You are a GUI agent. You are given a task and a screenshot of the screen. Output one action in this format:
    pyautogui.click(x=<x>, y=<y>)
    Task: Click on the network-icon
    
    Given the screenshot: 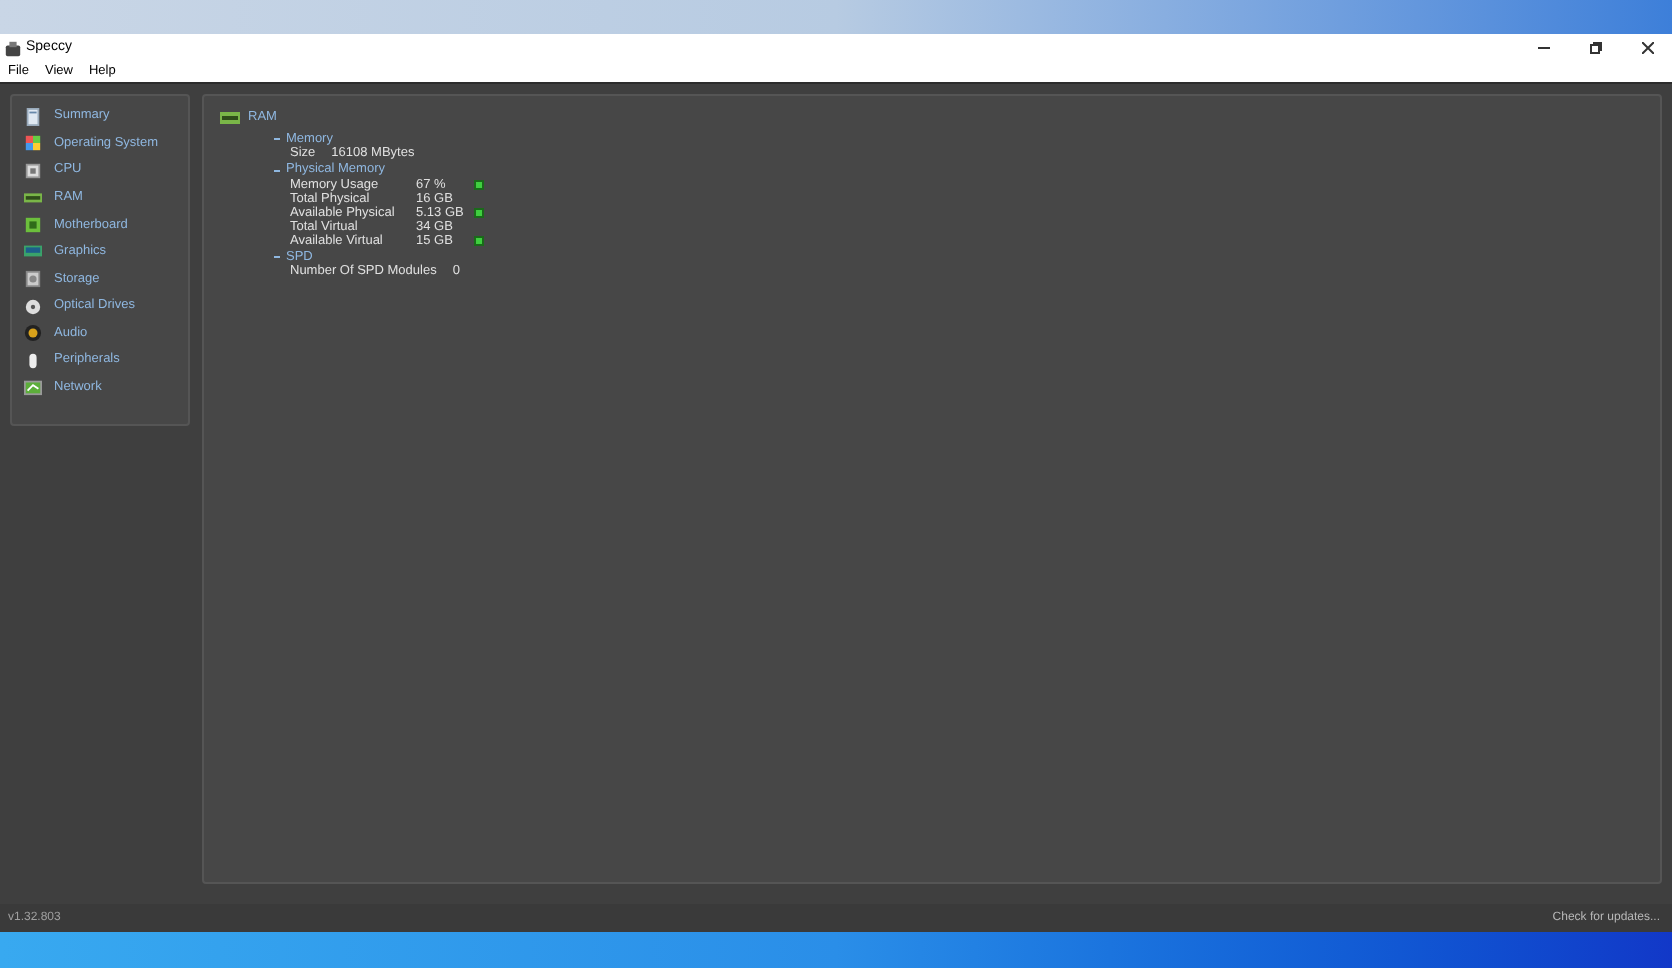 What is the action you would take?
    pyautogui.click(x=33, y=387)
    